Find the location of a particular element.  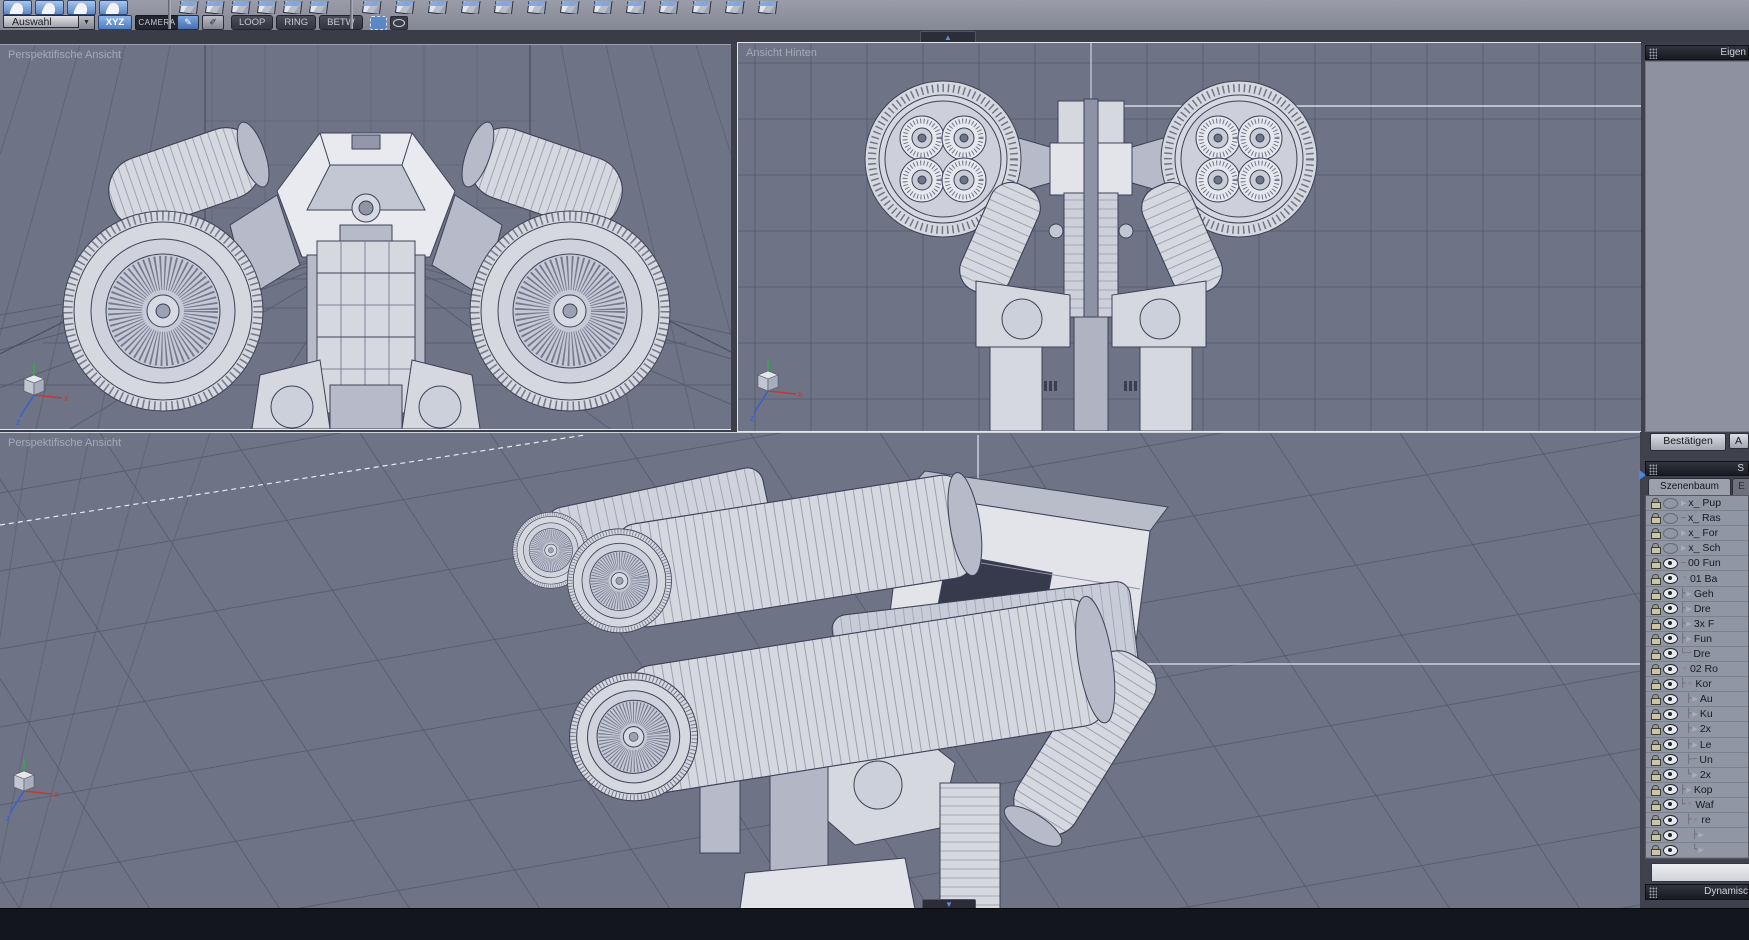

tree-item-waf: └ ▼ Waf is located at coordinates (1697, 805).